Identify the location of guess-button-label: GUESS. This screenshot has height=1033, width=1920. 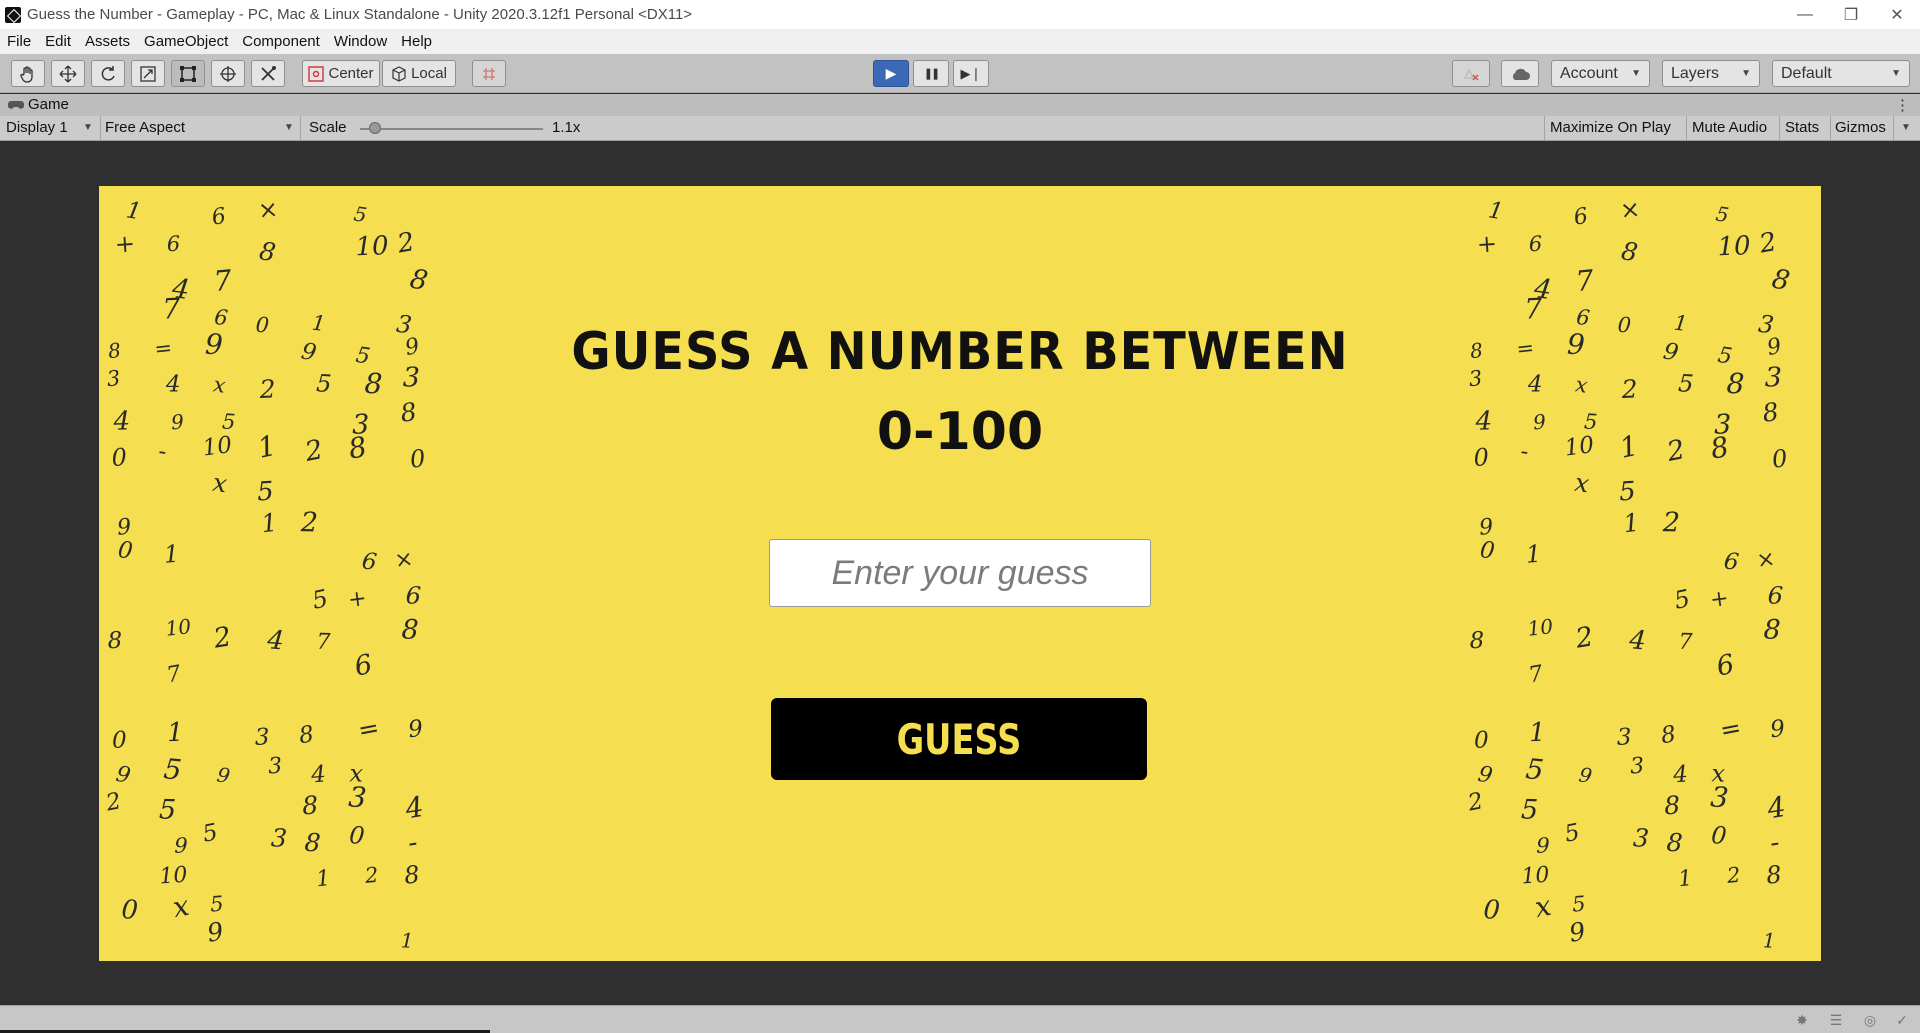
(959, 739).